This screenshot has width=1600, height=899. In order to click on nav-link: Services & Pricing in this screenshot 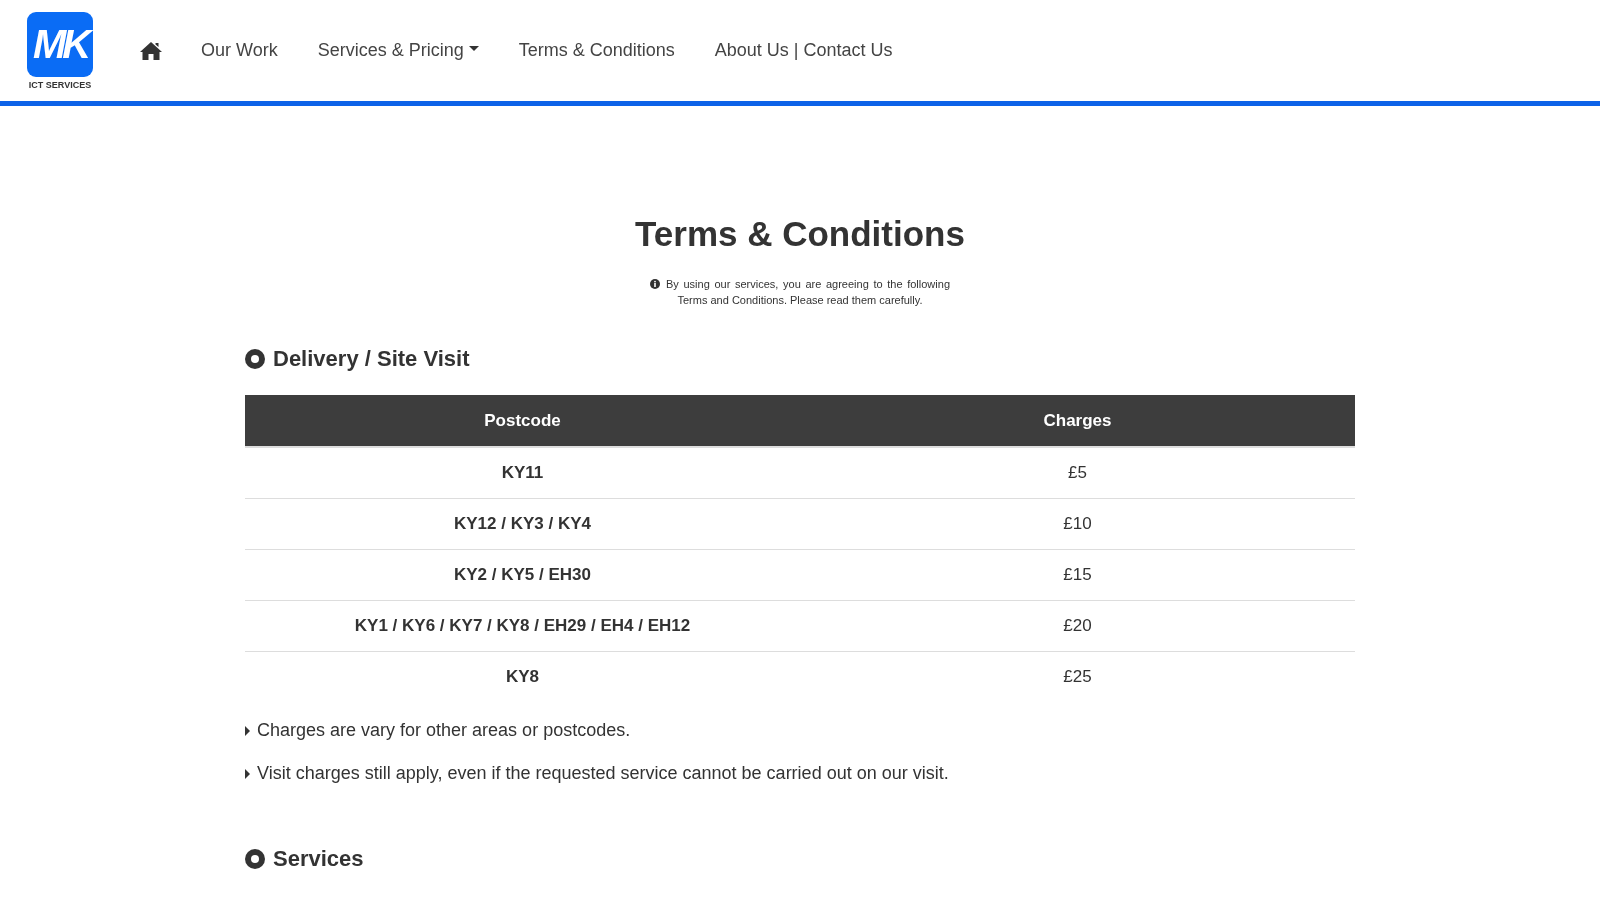, I will do `click(398, 50)`.